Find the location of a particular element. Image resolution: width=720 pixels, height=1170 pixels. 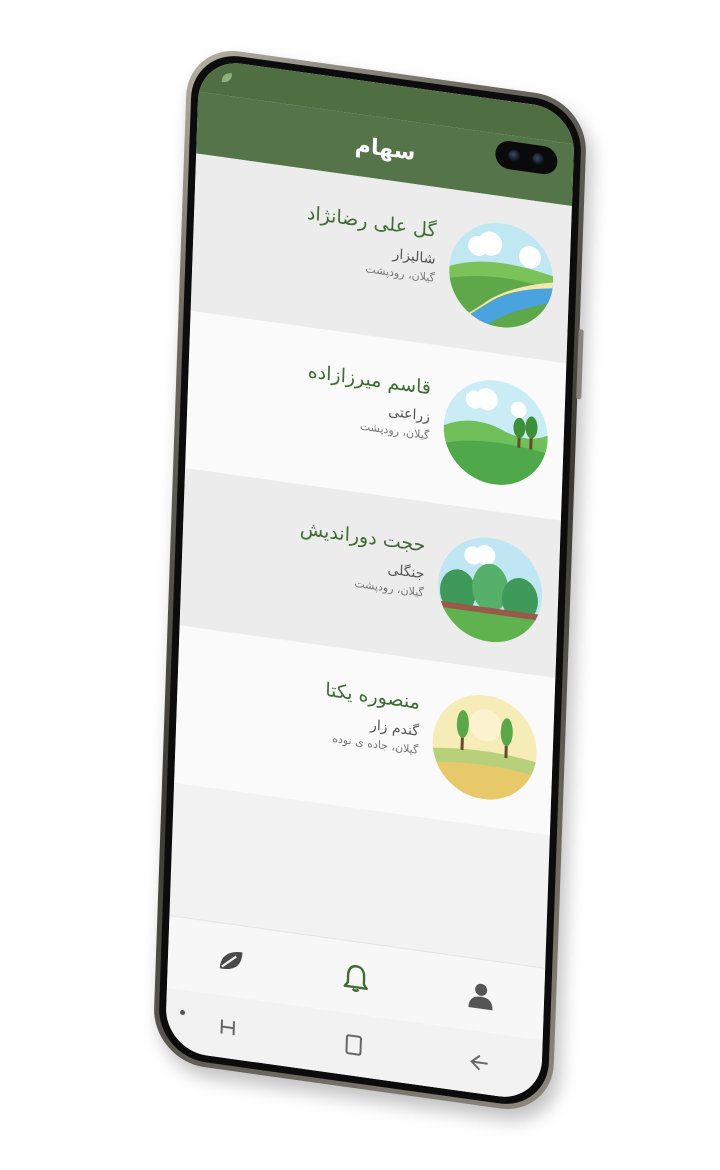

user-icon is located at coordinates (480, 997).